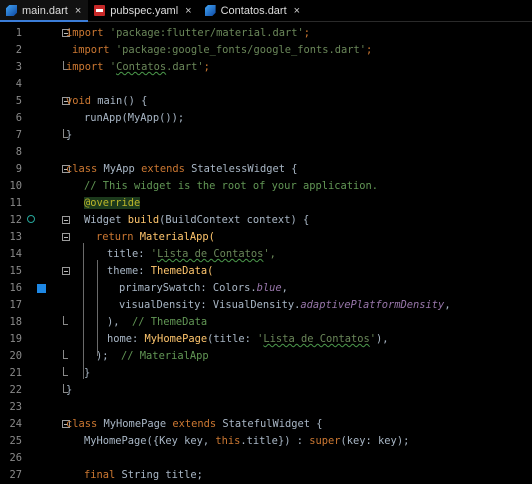 This screenshot has width=532, height=484. I want to click on code-text: primarySwatch: Colors.blue,, so click(203, 288).